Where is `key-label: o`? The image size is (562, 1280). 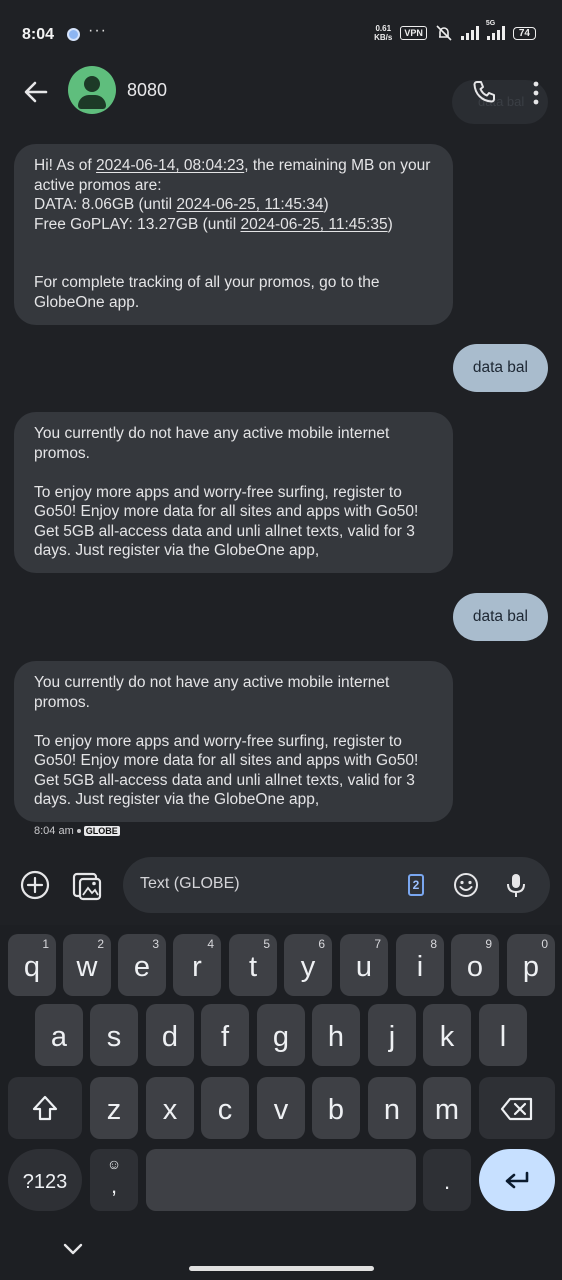 key-label: o is located at coordinates (475, 967).